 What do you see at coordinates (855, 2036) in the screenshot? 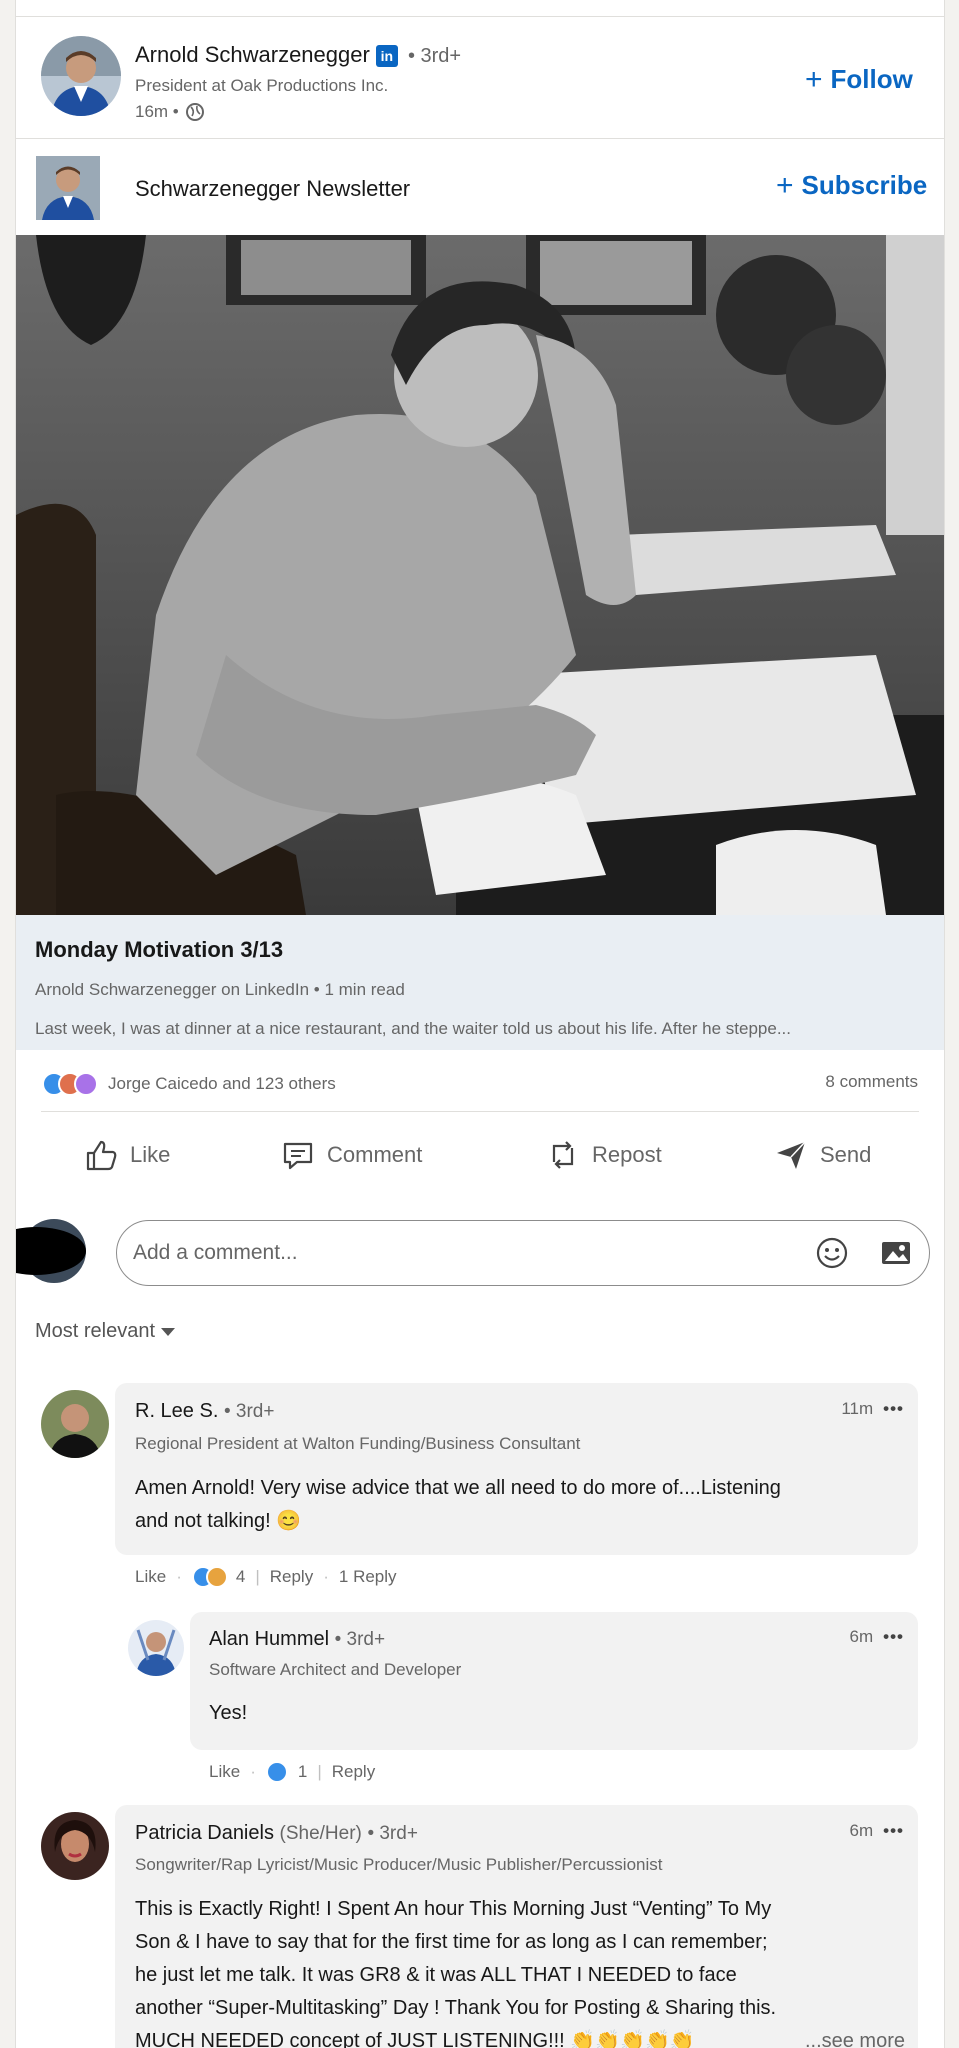
I see `see-more-link: ...see more` at bounding box center [855, 2036].